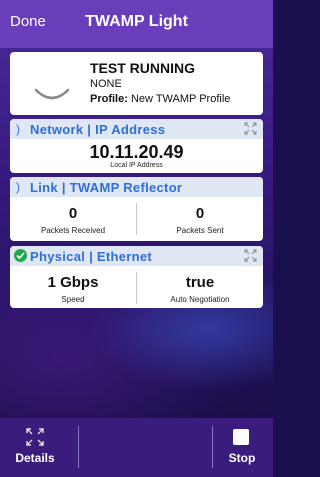 The width and height of the screenshot is (320, 477). I want to click on packets-received-metric: 0 Packets Received, so click(73, 220).